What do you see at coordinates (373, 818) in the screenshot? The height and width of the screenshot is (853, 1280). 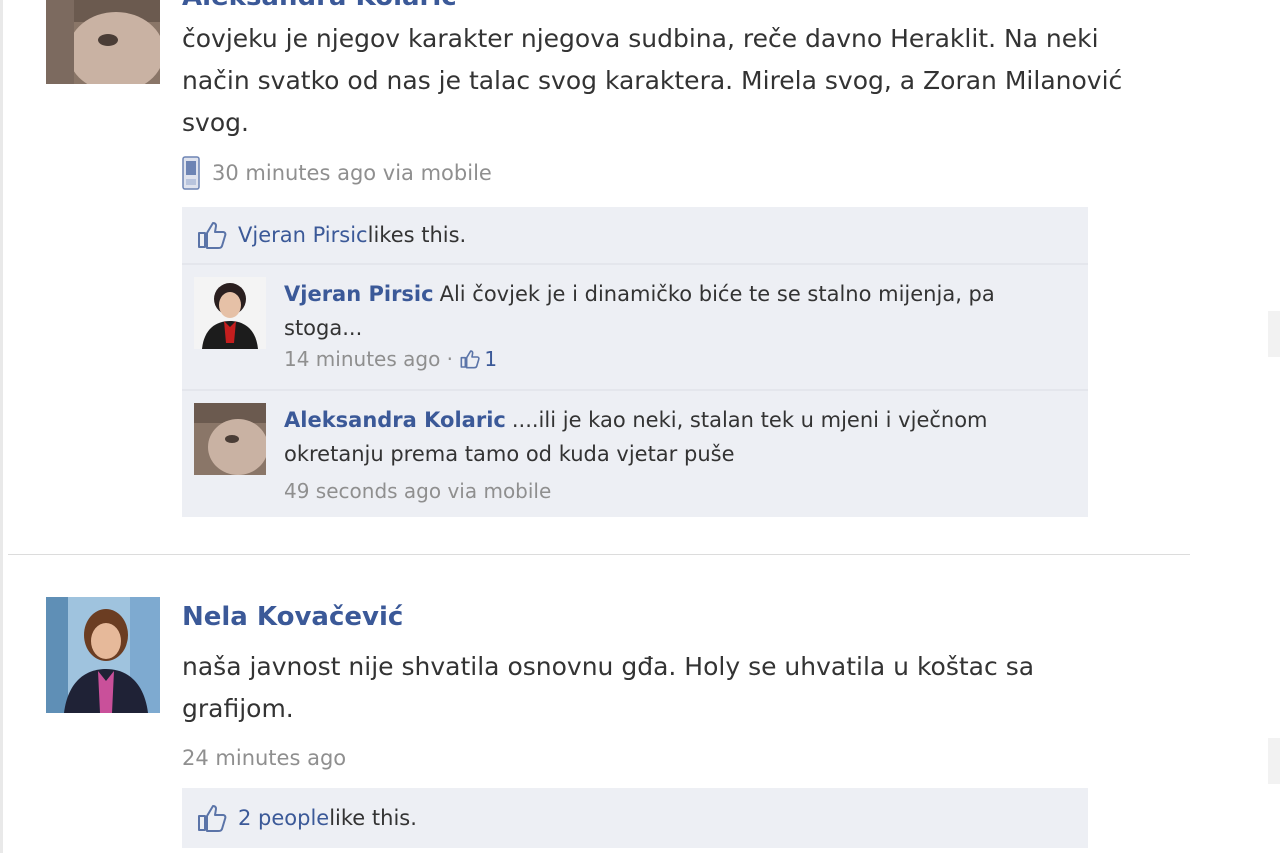 I see `likes-suffix: like this.` at bounding box center [373, 818].